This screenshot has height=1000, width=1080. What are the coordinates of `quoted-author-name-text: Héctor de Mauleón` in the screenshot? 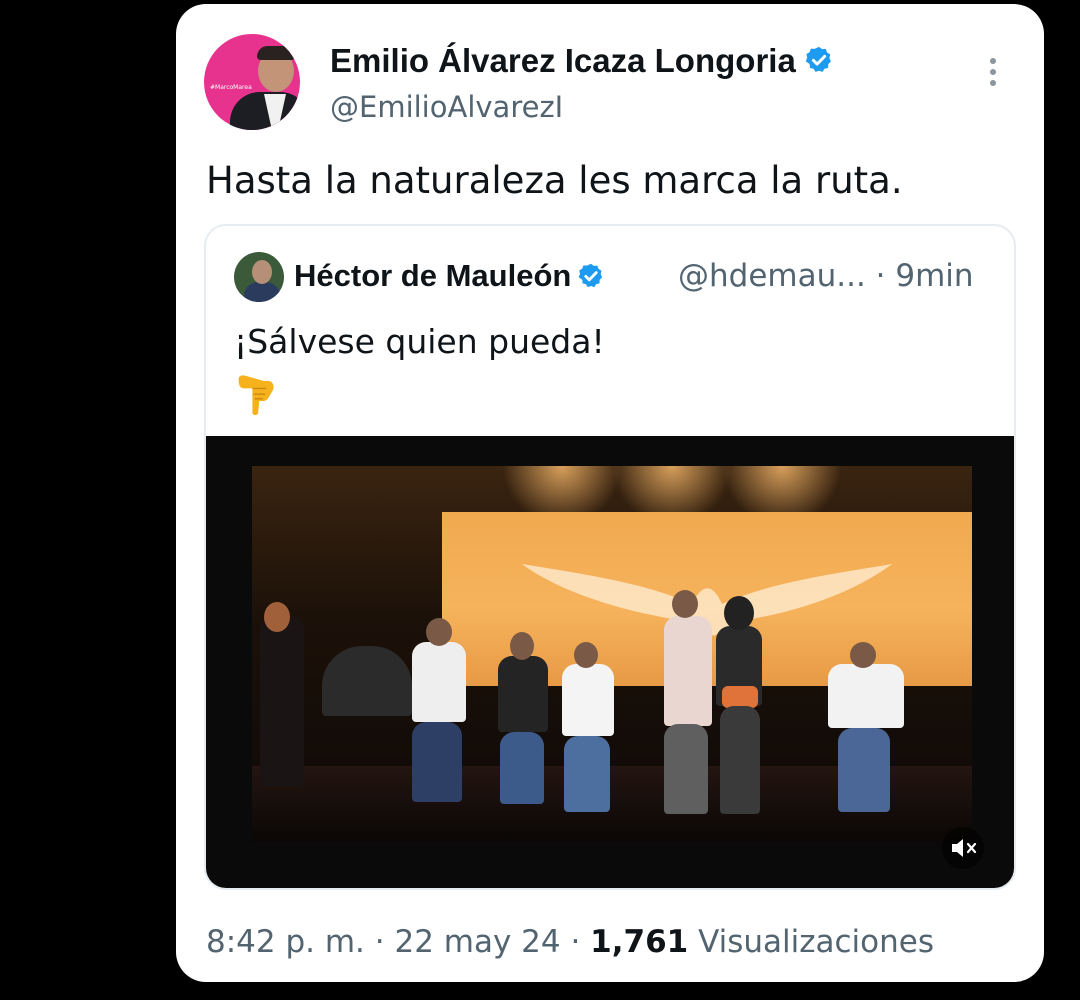 It's located at (433, 275).